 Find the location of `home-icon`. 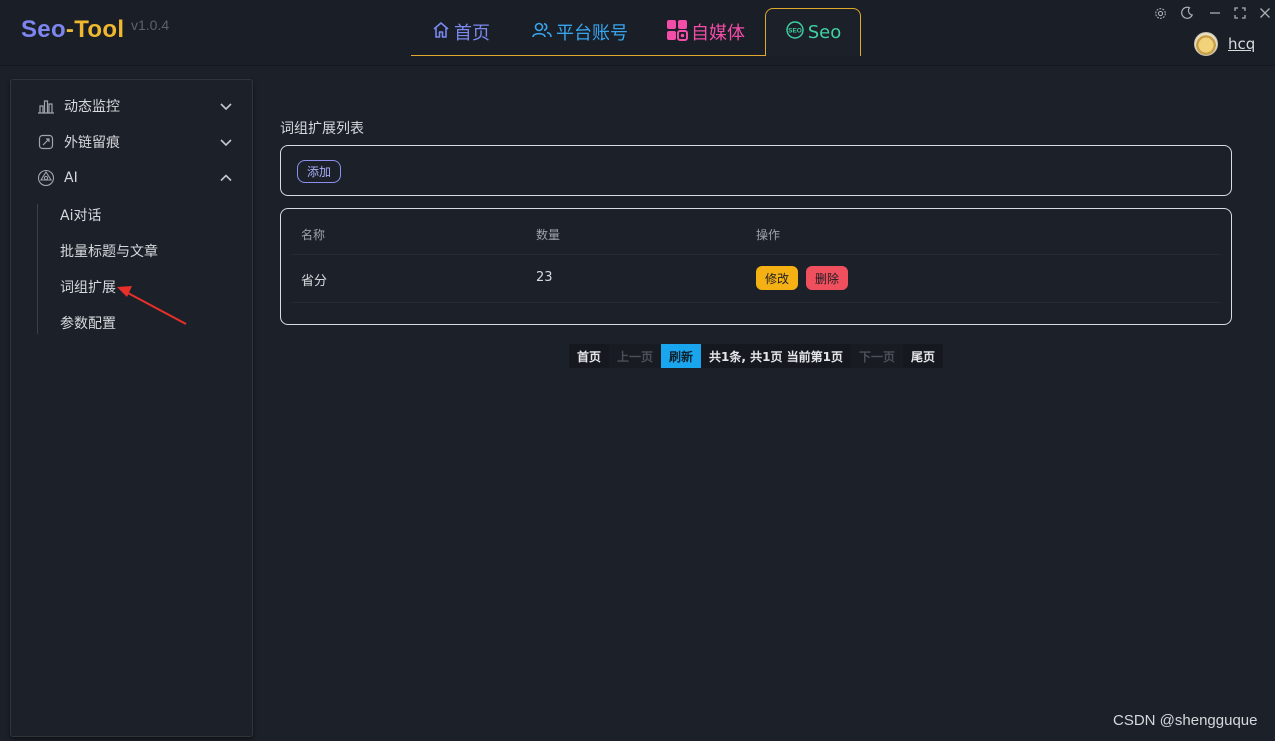

home-icon is located at coordinates (441, 32).